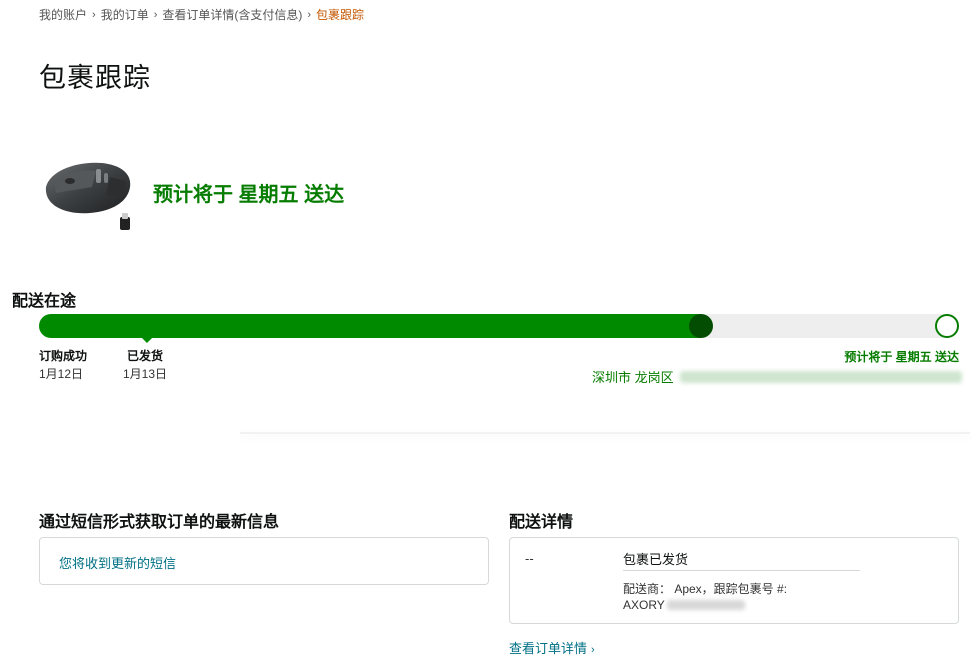 The height and width of the screenshot is (659, 979). I want to click on delivery-detail-title: 配送详情, so click(541, 522).